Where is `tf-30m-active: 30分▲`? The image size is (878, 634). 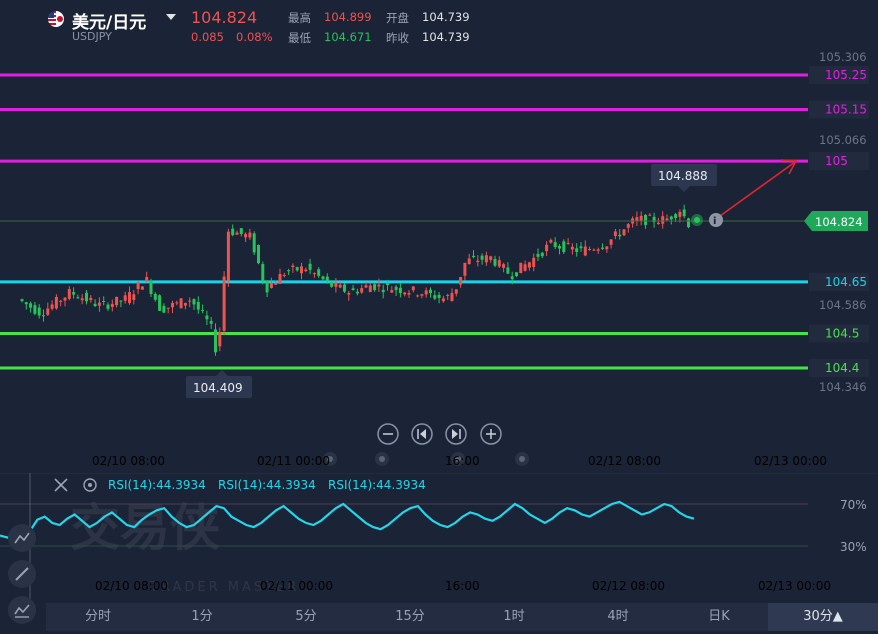 tf-30m-active: 30分▲ is located at coordinates (823, 617).